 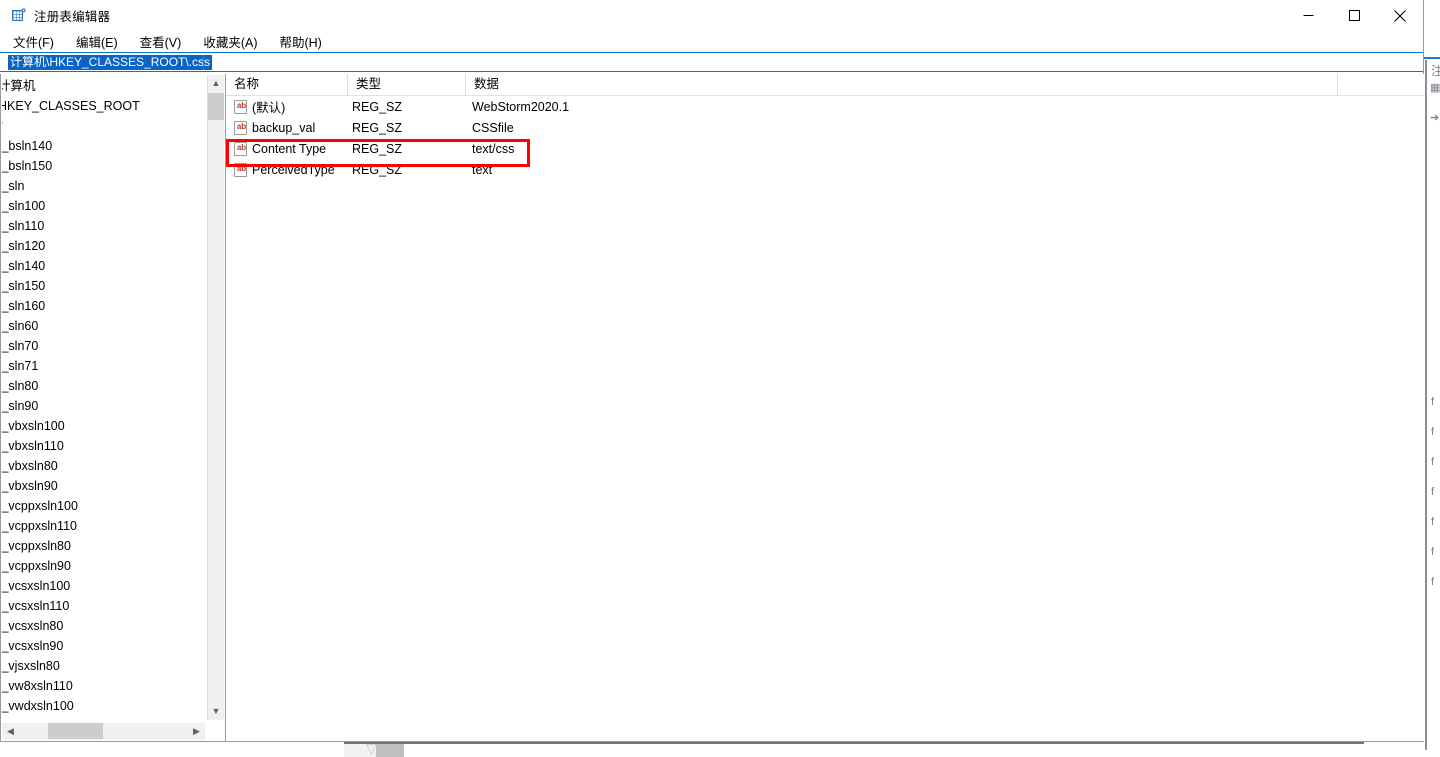 What do you see at coordinates (407, 84) in the screenshot?
I see `column-header-type: 类型` at bounding box center [407, 84].